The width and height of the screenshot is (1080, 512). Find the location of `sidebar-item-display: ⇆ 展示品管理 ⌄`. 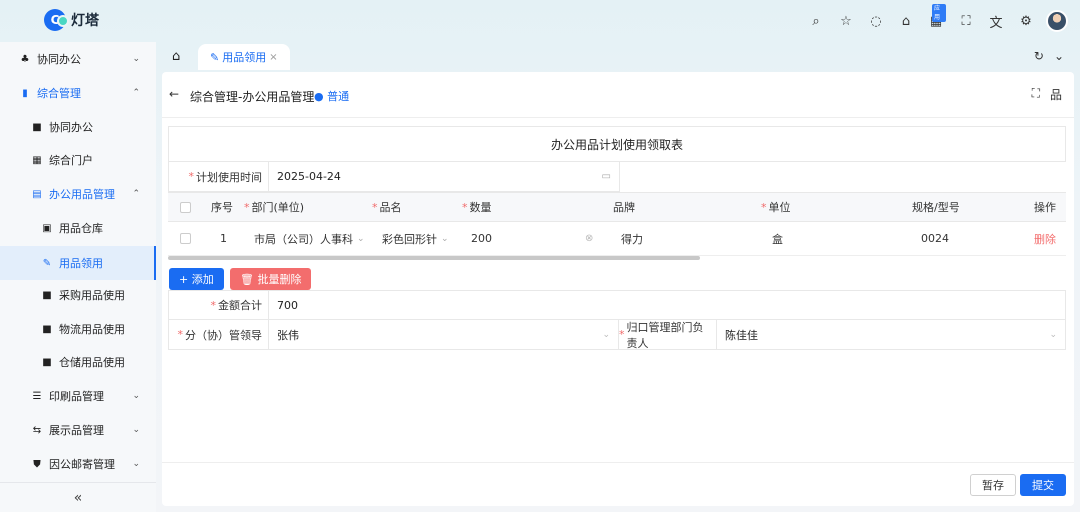

sidebar-item-display: ⇆ 展示品管理 ⌄ is located at coordinates (78, 430).